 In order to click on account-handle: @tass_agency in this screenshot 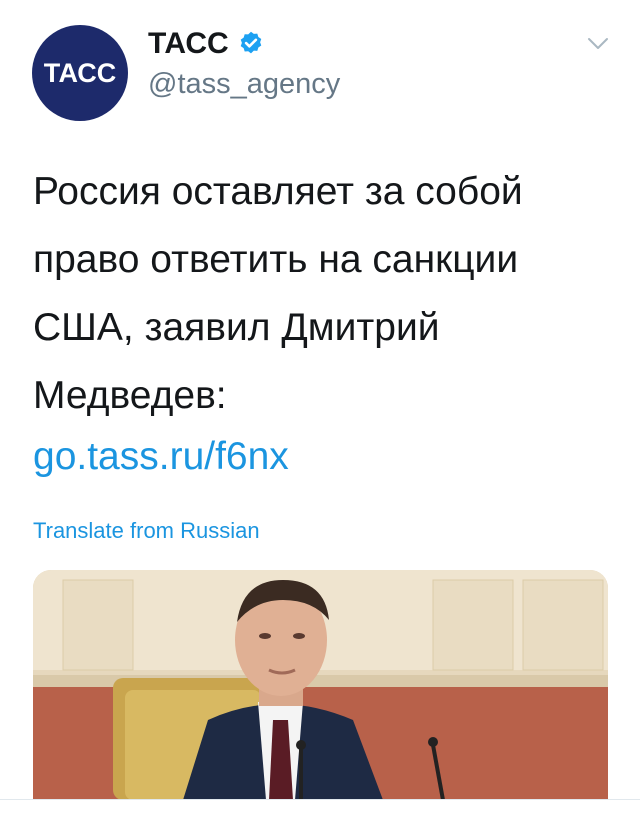, I will do `click(244, 84)`.